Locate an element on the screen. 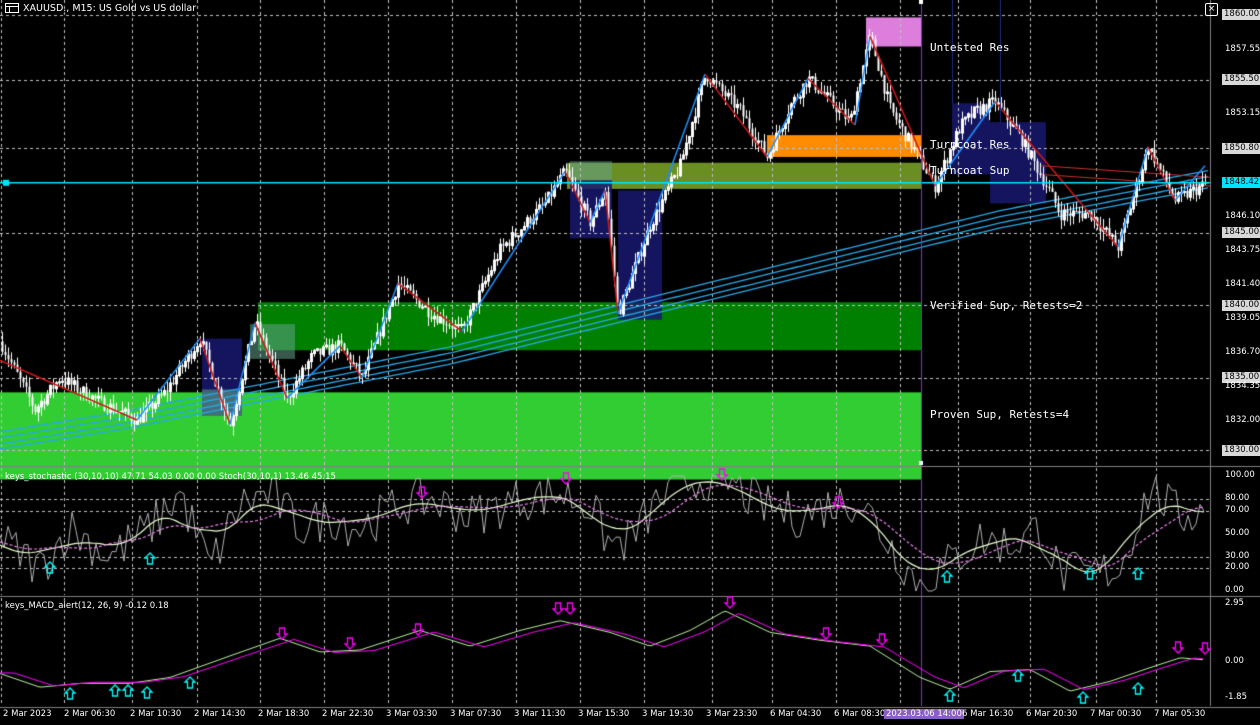  time-tick-label: 2 Mar 06:30 is located at coordinates (90, 714).